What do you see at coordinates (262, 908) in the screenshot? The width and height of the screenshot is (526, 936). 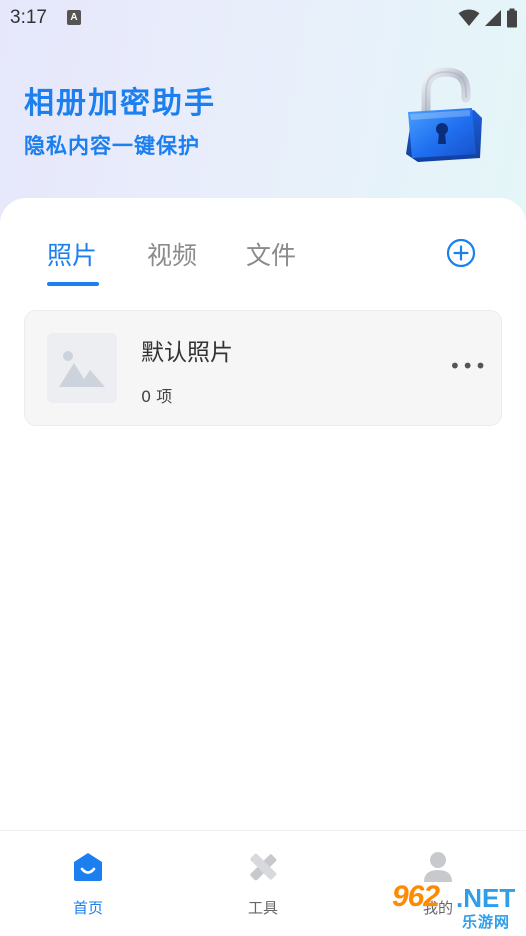 I see `nav-tools-label: 工具` at bounding box center [262, 908].